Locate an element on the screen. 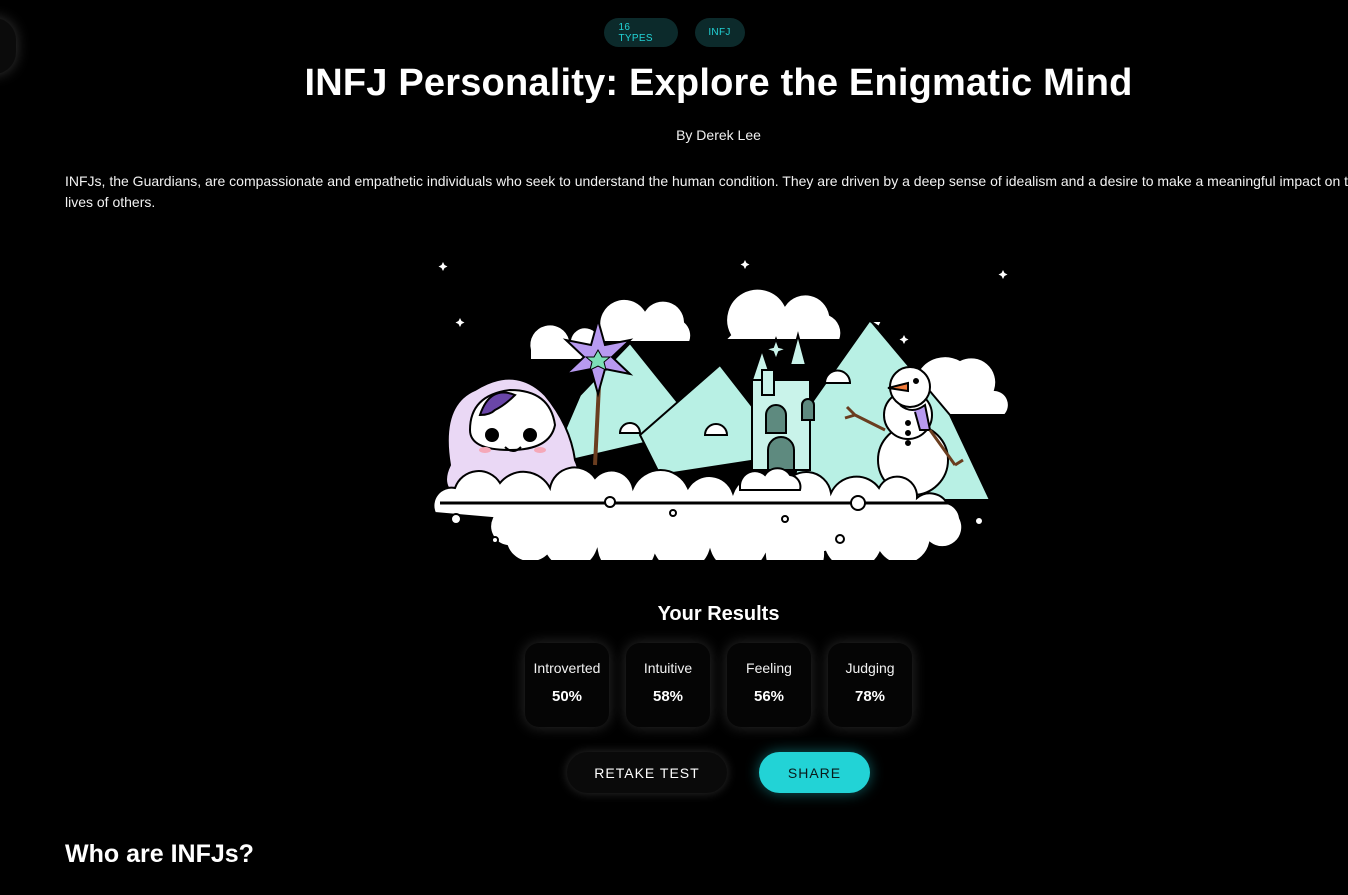 The width and height of the screenshot is (1348, 895). results-heading: Your Results is located at coordinates (718, 614).